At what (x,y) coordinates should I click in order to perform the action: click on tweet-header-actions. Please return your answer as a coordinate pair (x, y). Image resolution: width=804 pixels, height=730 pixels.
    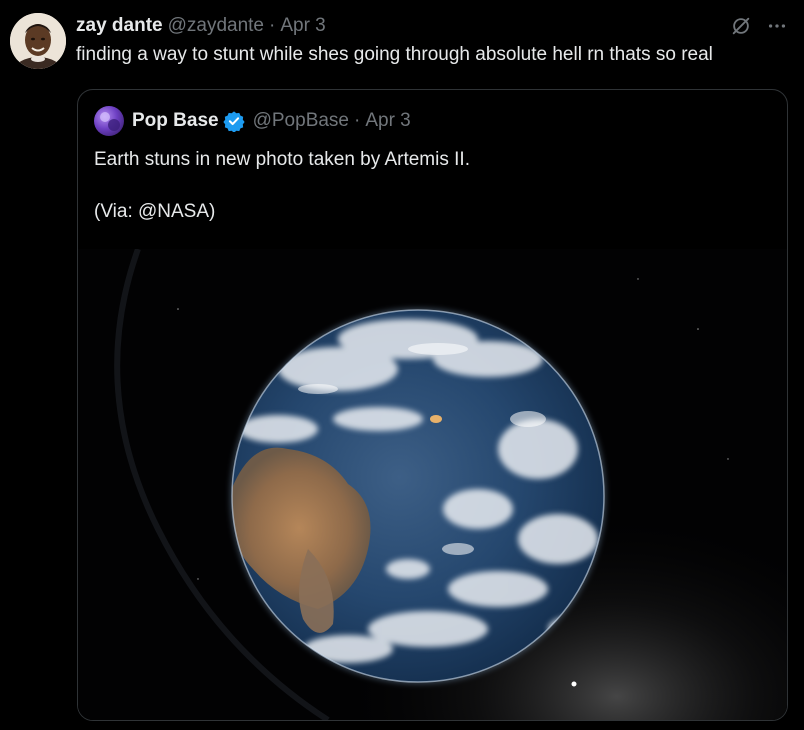
    Looking at the image, I should click on (759, 26).